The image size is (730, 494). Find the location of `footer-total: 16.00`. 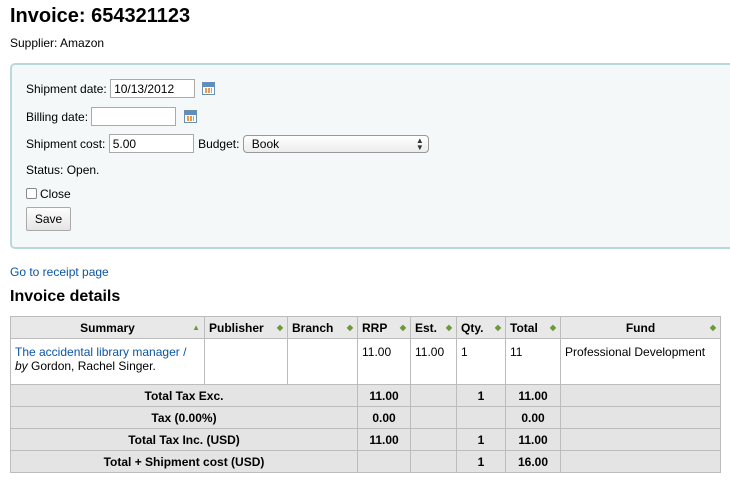

footer-total: 16.00 is located at coordinates (533, 461).